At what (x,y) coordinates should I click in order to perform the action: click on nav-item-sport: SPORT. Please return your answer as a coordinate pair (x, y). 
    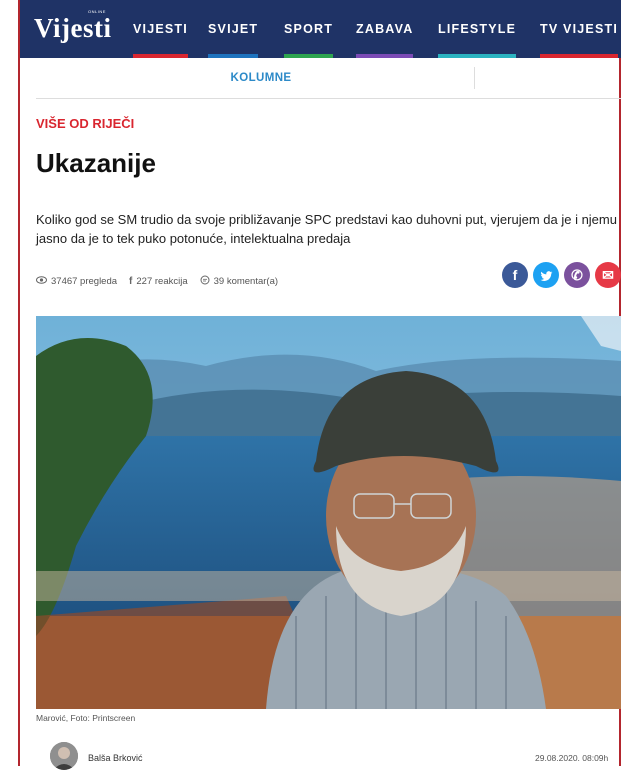
    Looking at the image, I should click on (309, 29).